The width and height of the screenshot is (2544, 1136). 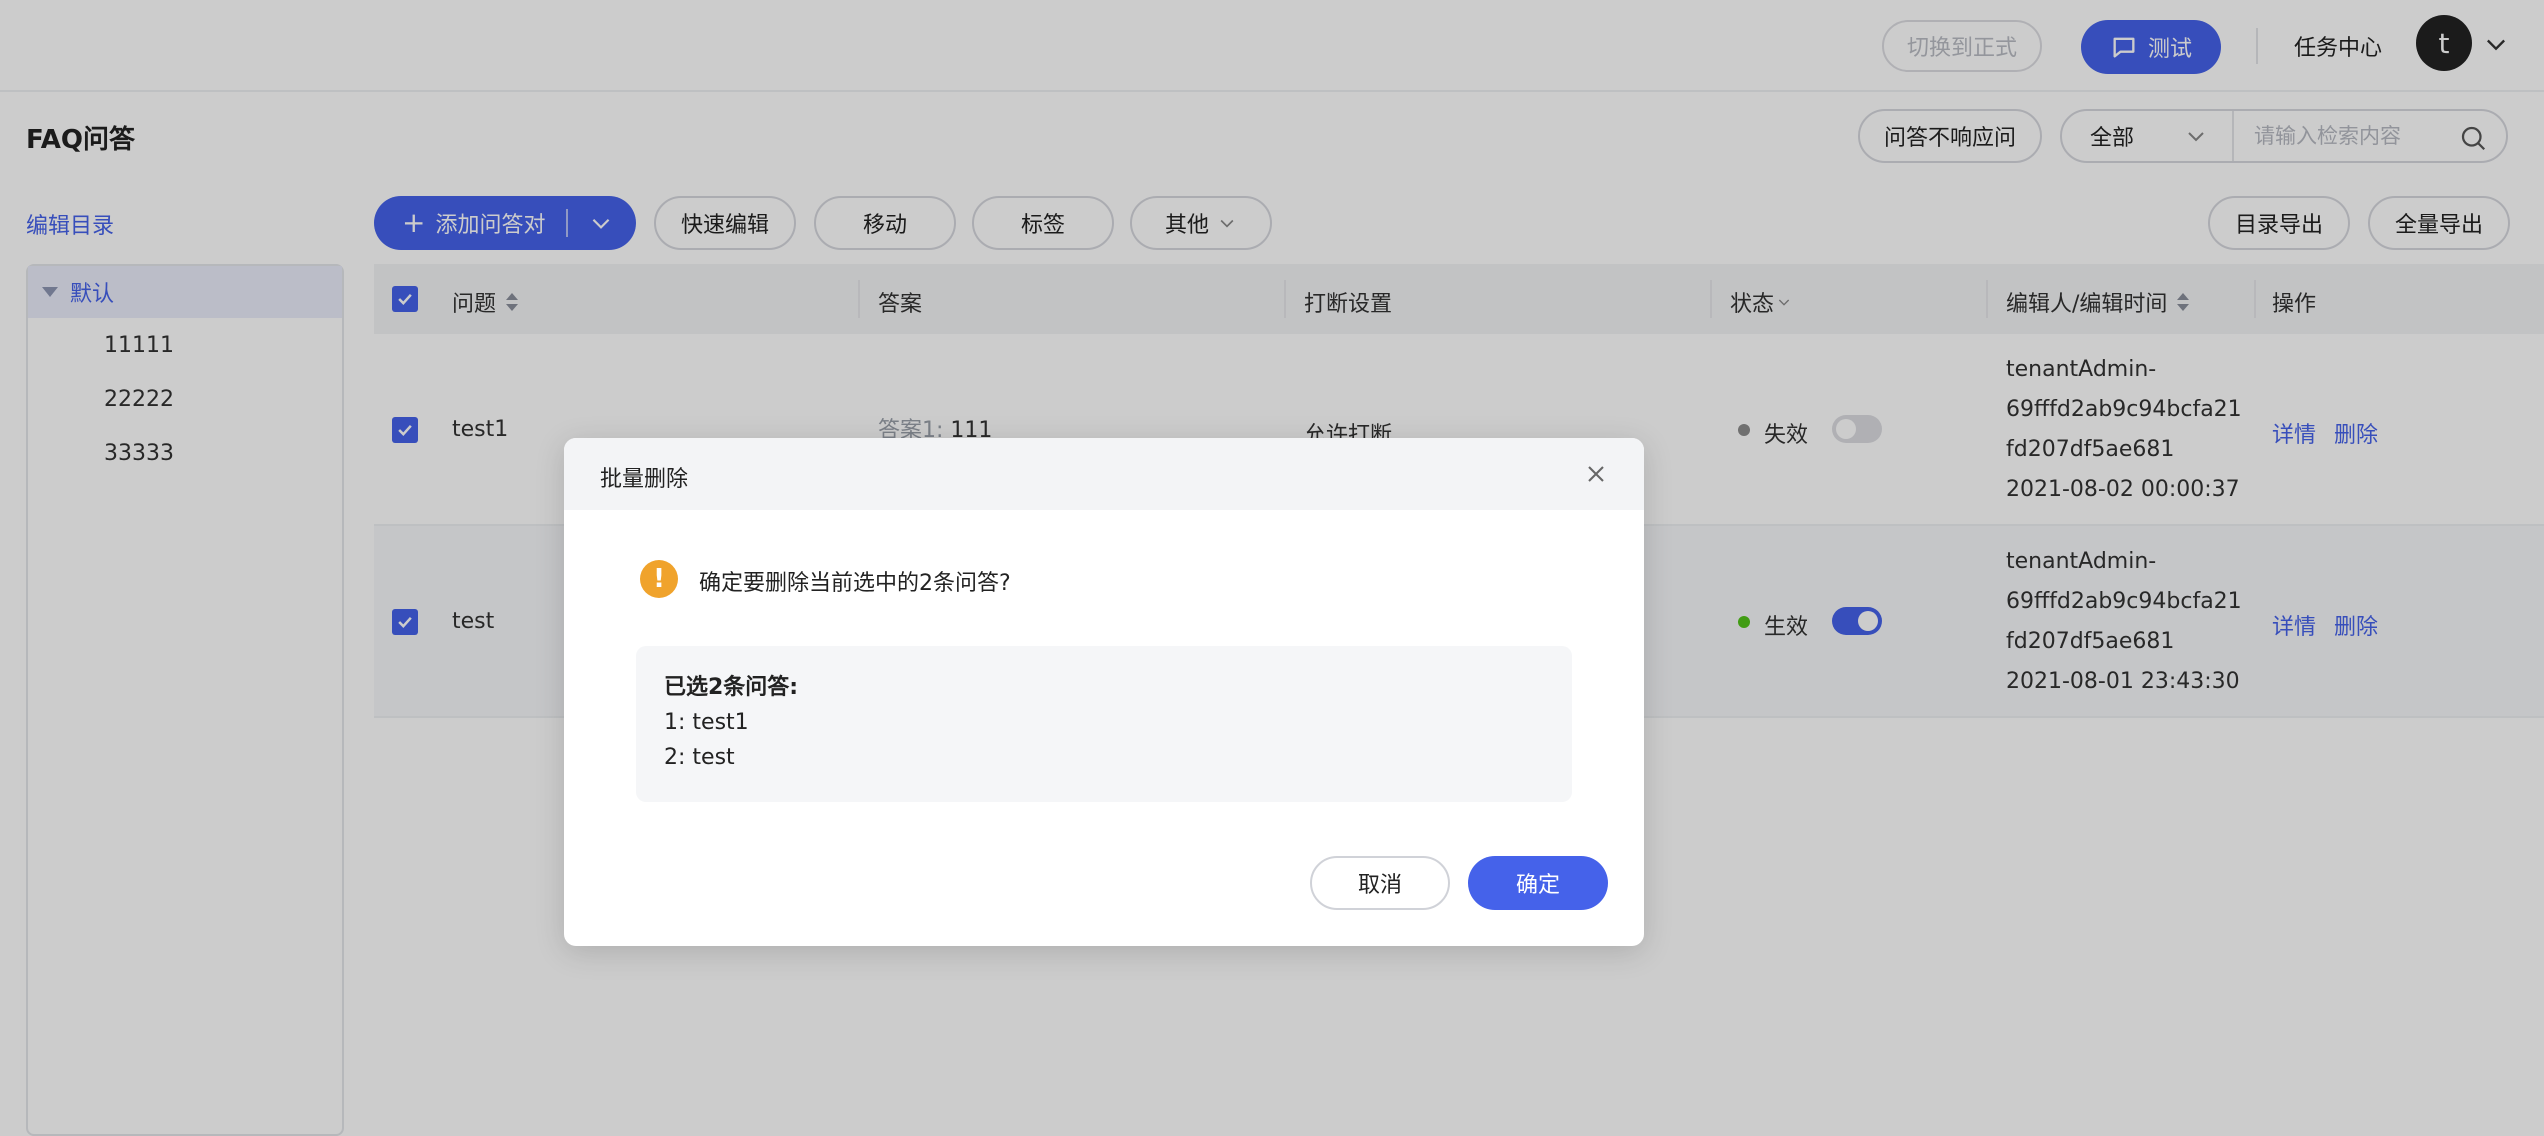 I want to click on selected-items-box: 已选2条问答: 1: test1 2: test, so click(x=1104, y=724).